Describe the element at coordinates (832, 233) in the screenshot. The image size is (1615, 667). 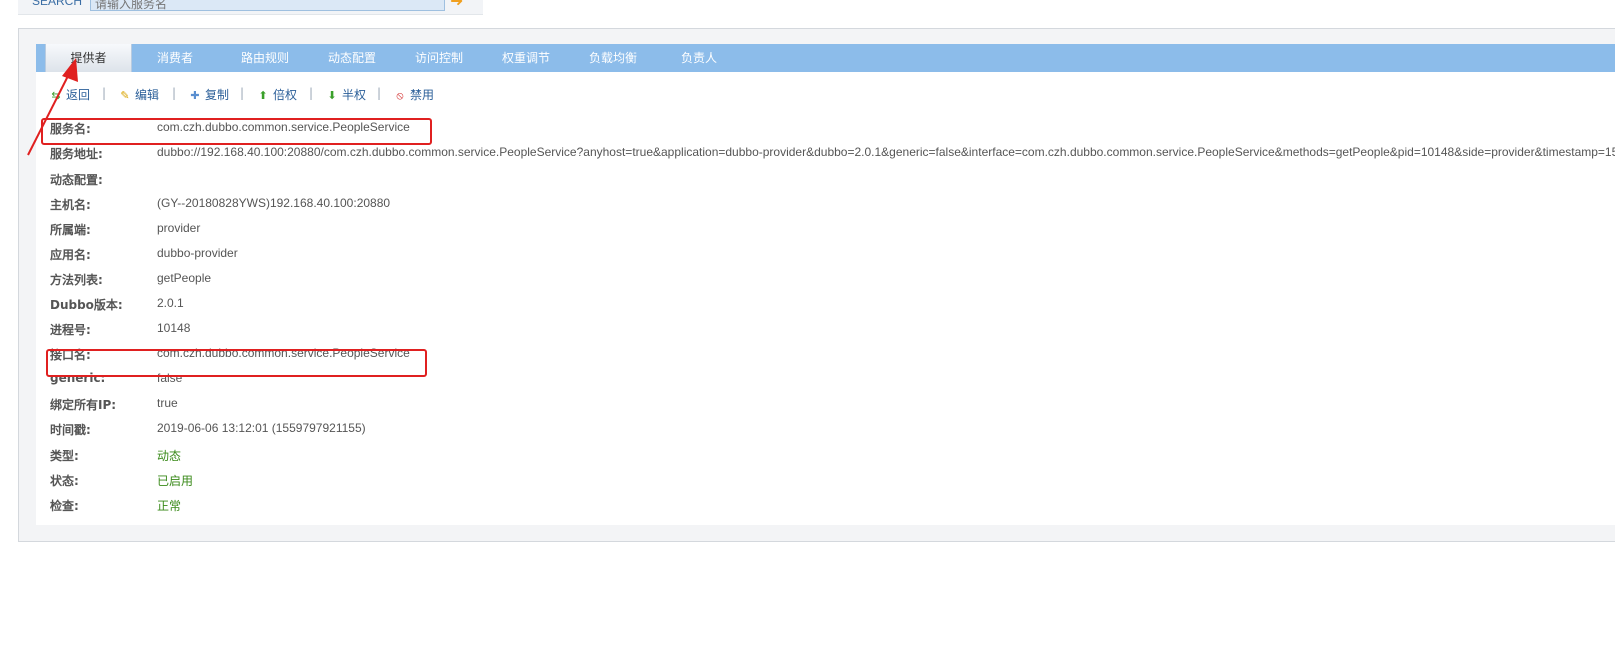
I see `detail-row: 所属端: provider` at that location.